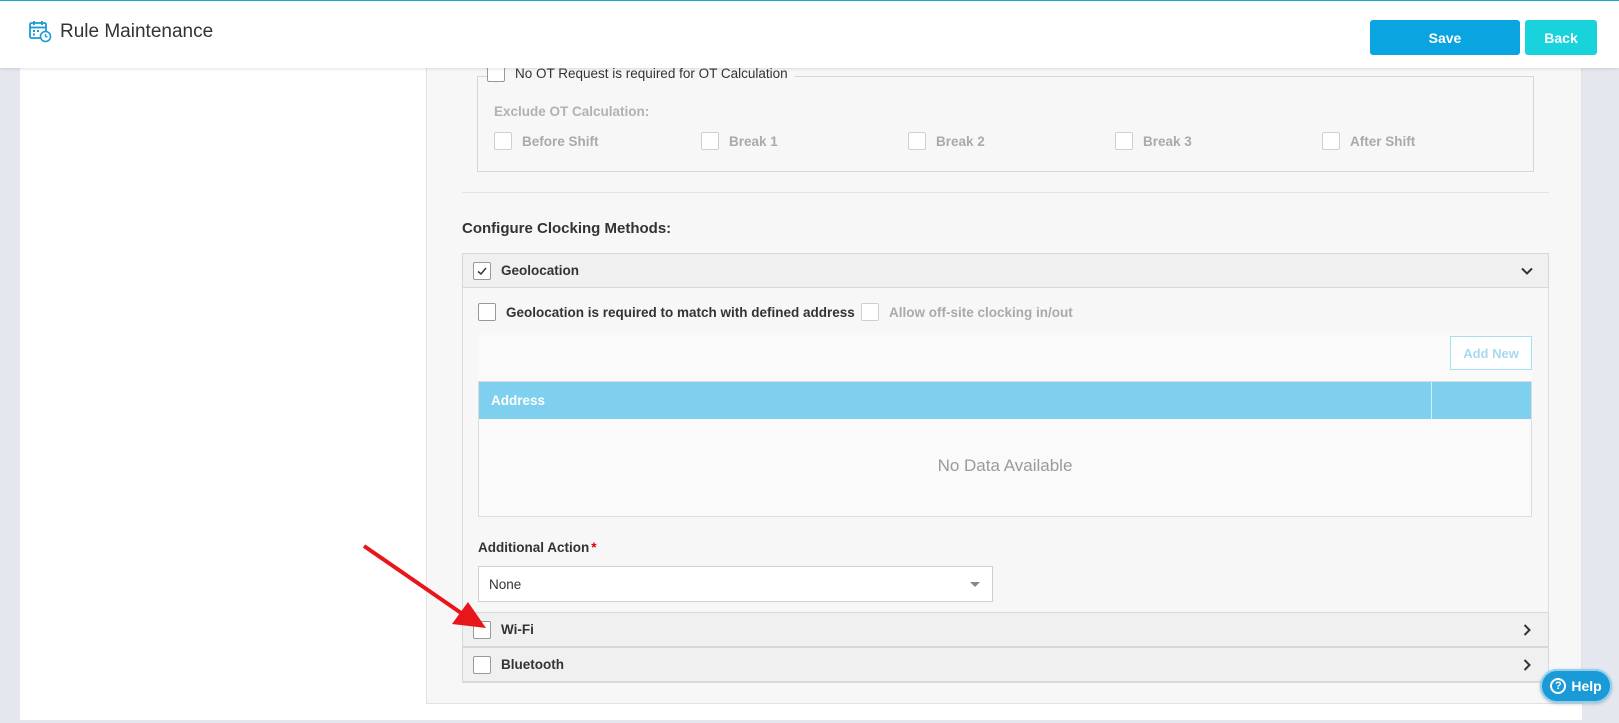 The width and height of the screenshot is (1619, 723). Describe the element at coordinates (503, 141) in the screenshot. I see `before-shift-checkbox` at that location.